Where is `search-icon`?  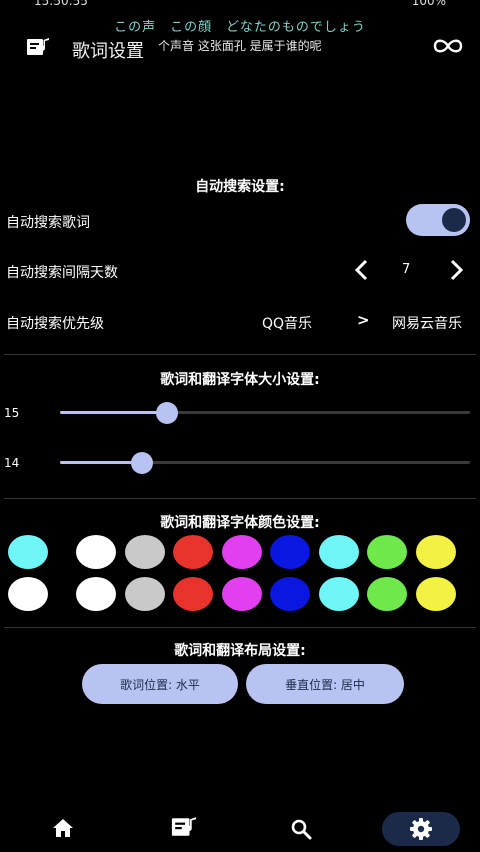 search-icon is located at coordinates (301, 829).